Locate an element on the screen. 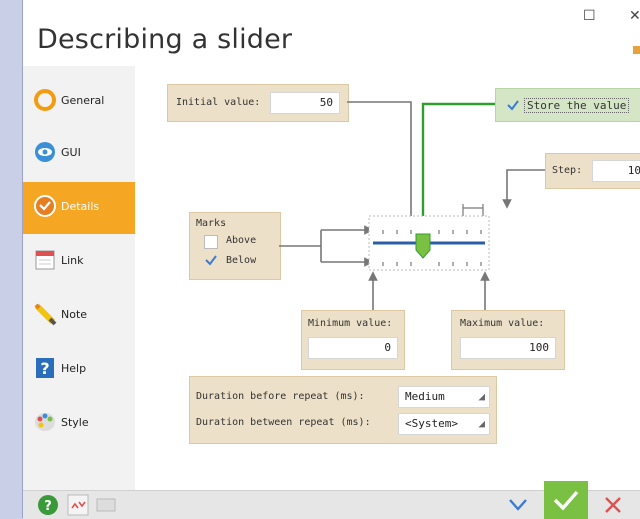 The height and width of the screenshot is (519, 640). initial-value-connector is located at coordinates (381, 163).